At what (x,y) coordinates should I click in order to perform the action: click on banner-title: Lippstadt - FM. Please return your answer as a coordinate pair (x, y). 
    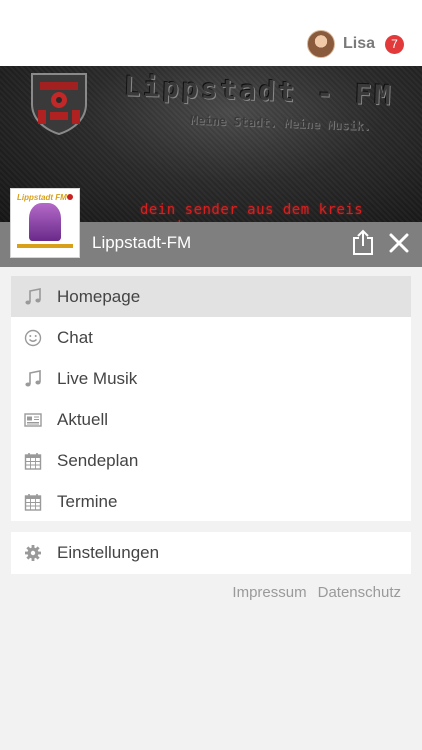
    Looking at the image, I should click on (259, 91).